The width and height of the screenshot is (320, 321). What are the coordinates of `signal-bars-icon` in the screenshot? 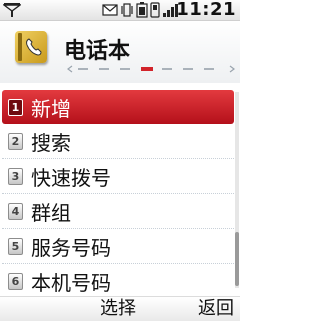 It's located at (12, 10).